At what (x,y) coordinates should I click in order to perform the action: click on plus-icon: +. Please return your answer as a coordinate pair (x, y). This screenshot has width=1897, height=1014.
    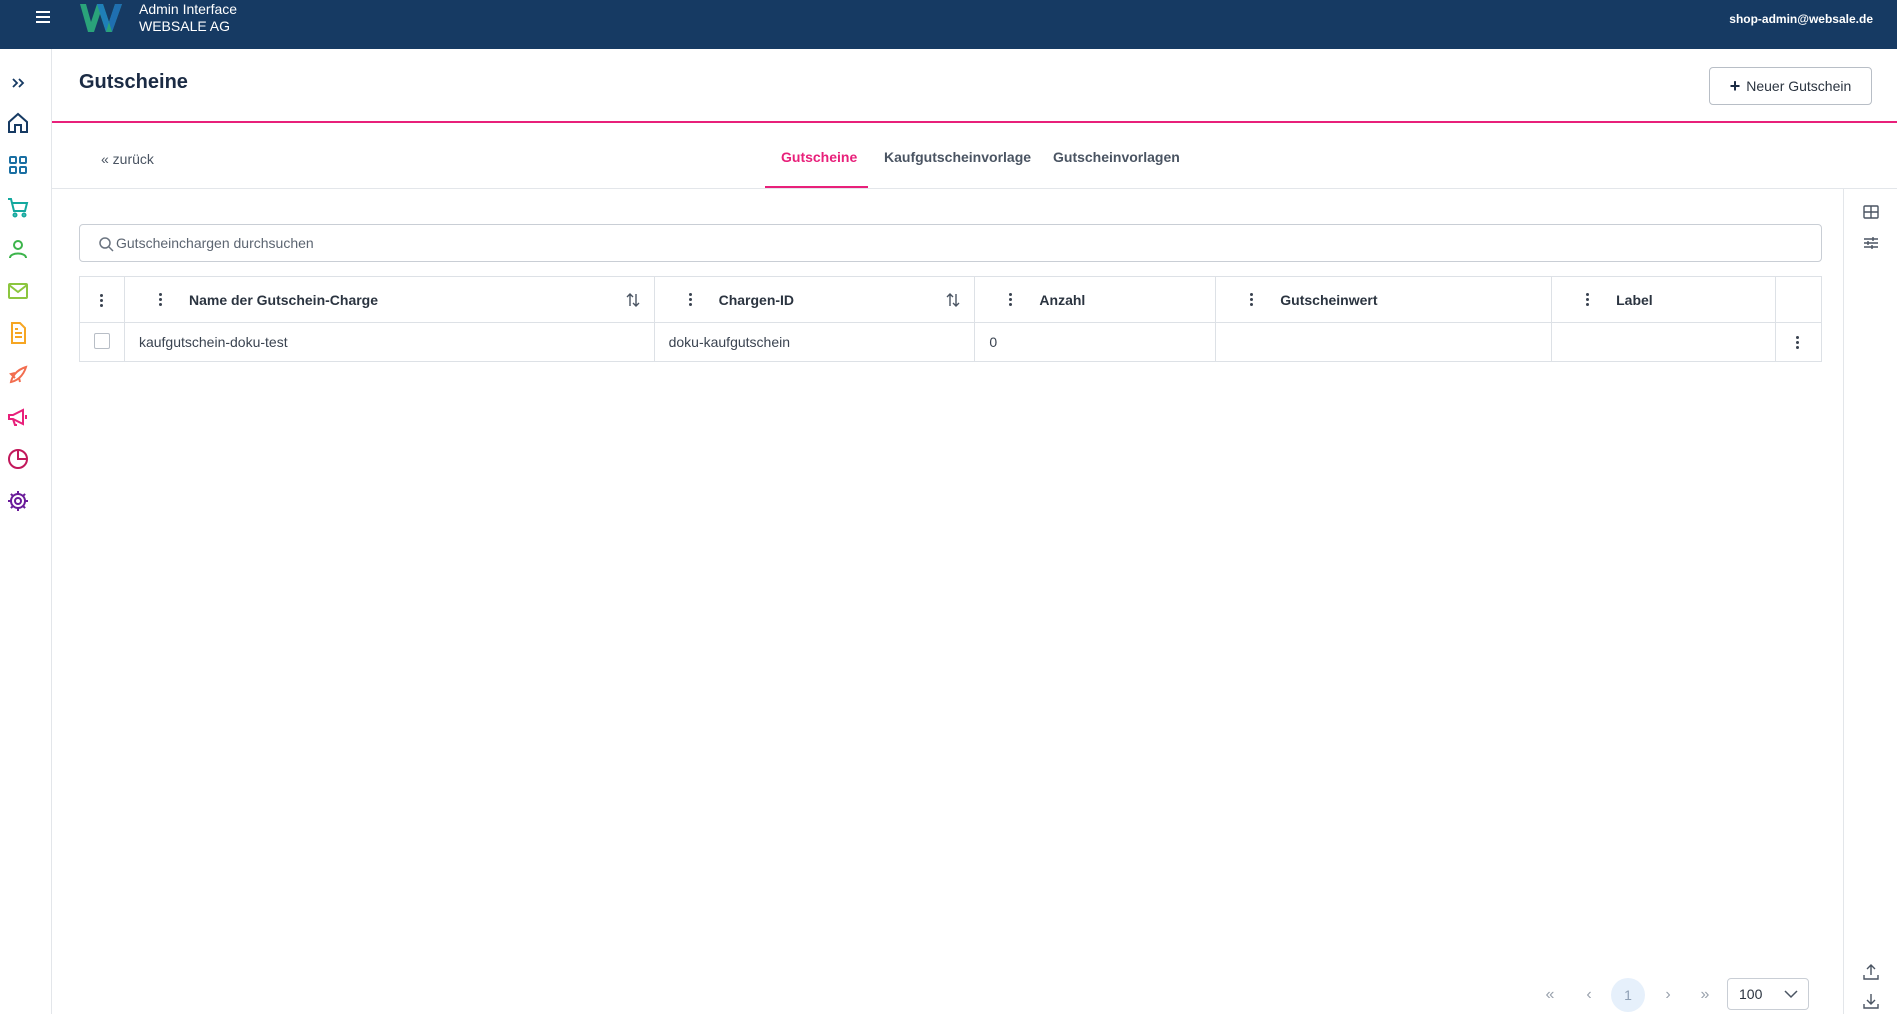
    Looking at the image, I should click on (1735, 86).